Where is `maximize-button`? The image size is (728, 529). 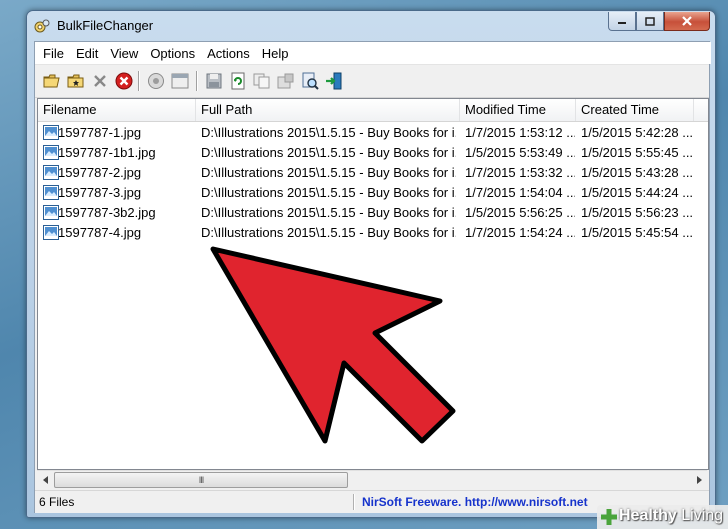
maximize-button is located at coordinates (650, 21).